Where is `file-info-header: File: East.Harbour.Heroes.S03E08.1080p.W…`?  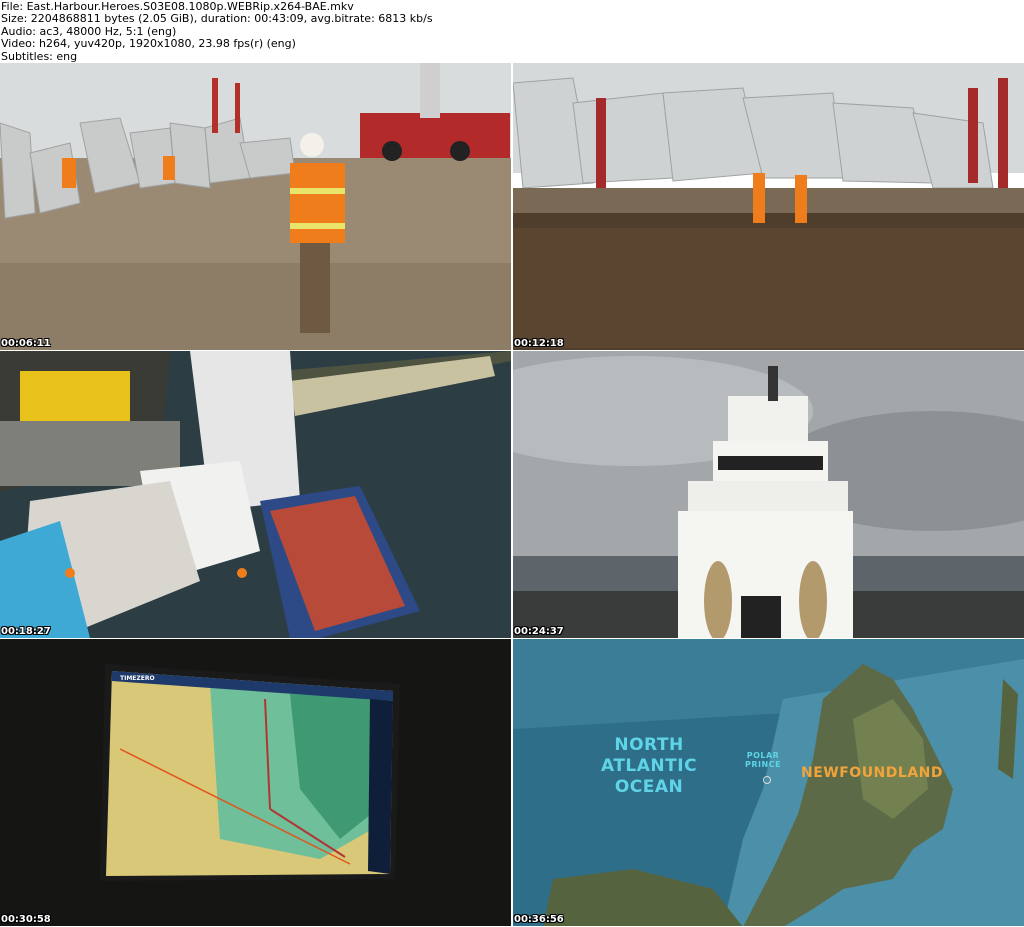 file-info-header: File: East.Harbour.Heroes.S03E08.1080p.W… is located at coordinates (512, 31).